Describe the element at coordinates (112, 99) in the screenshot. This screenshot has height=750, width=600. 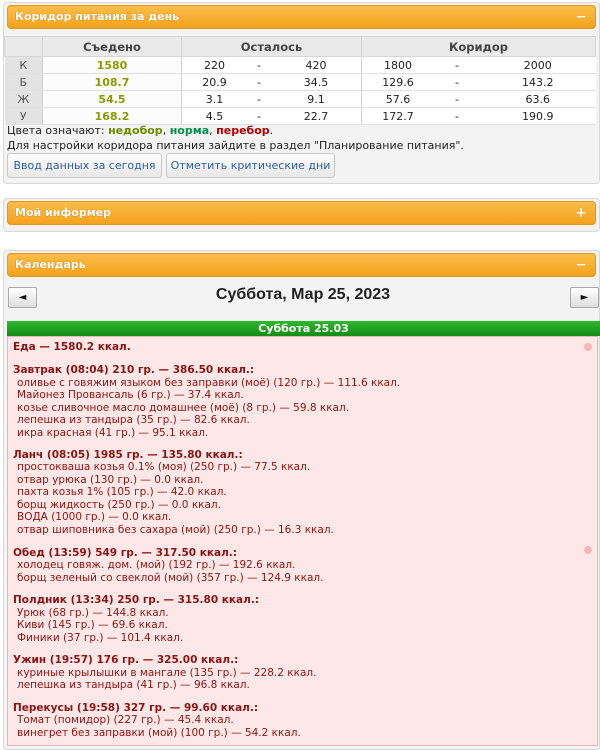
I see `eaten-value: 54.5` at that location.